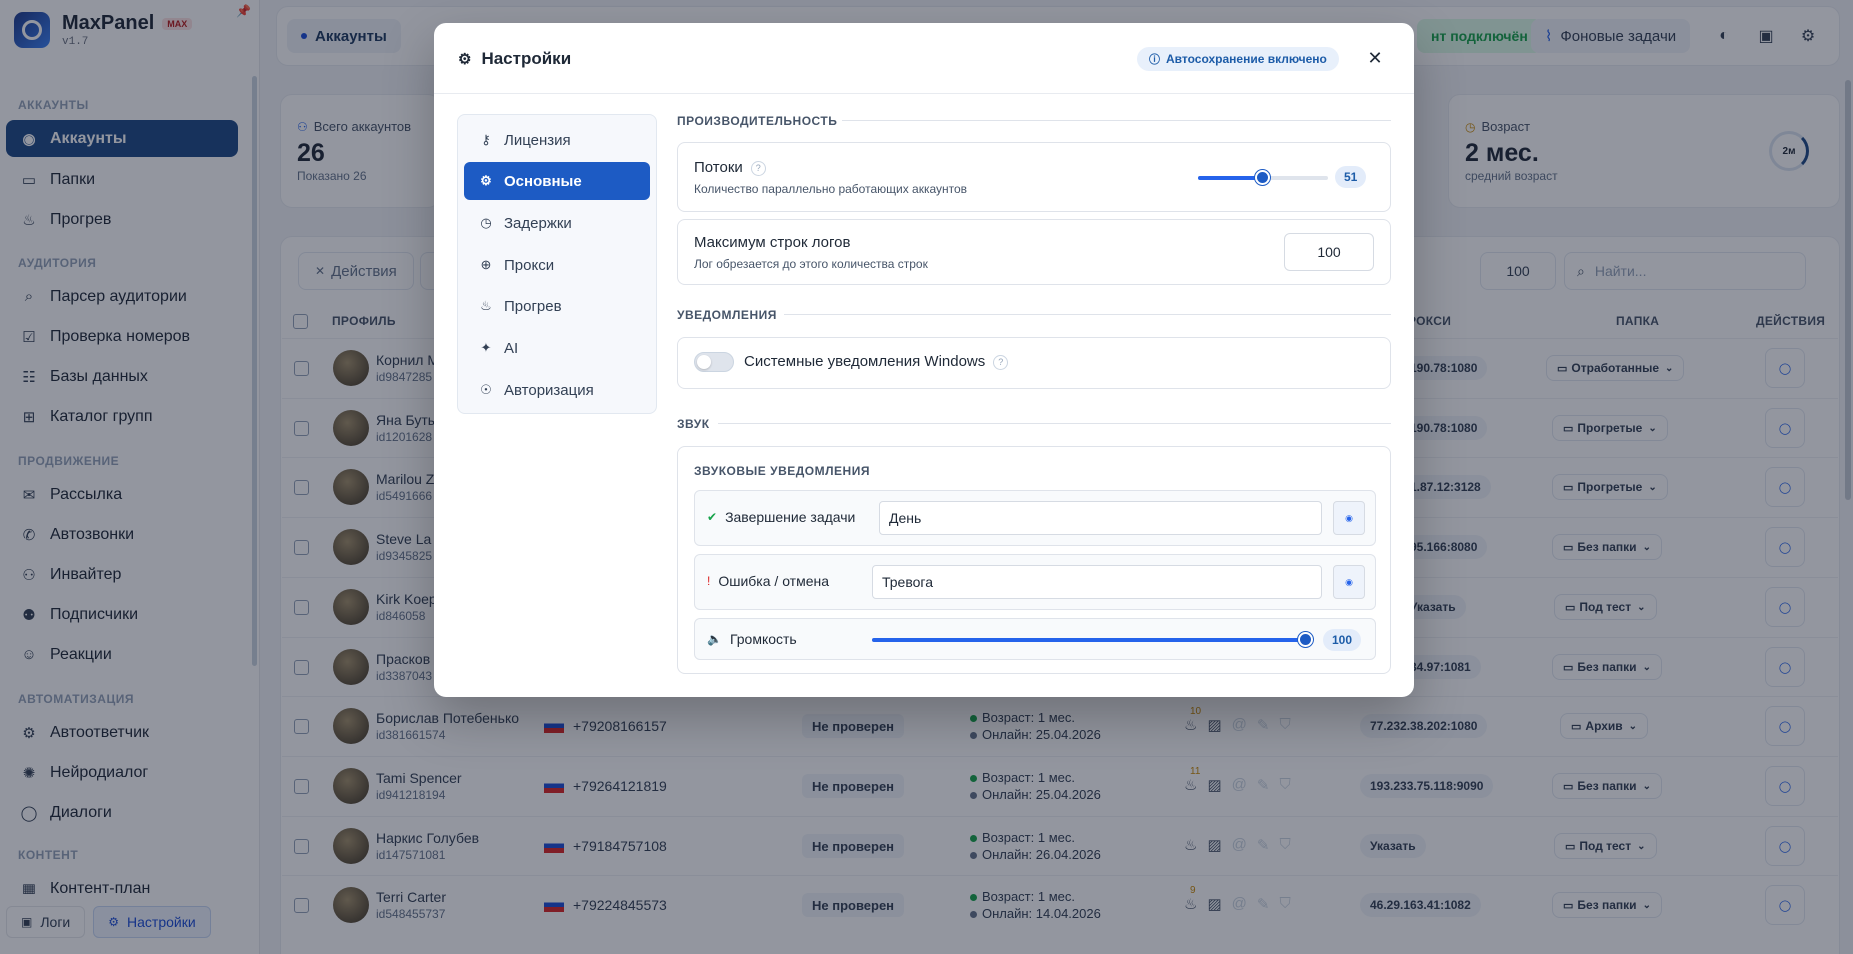 Image resolution: width=1853 pixels, height=954 pixels. I want to click on error-sound-select: Тревога, so click(1097, 582).